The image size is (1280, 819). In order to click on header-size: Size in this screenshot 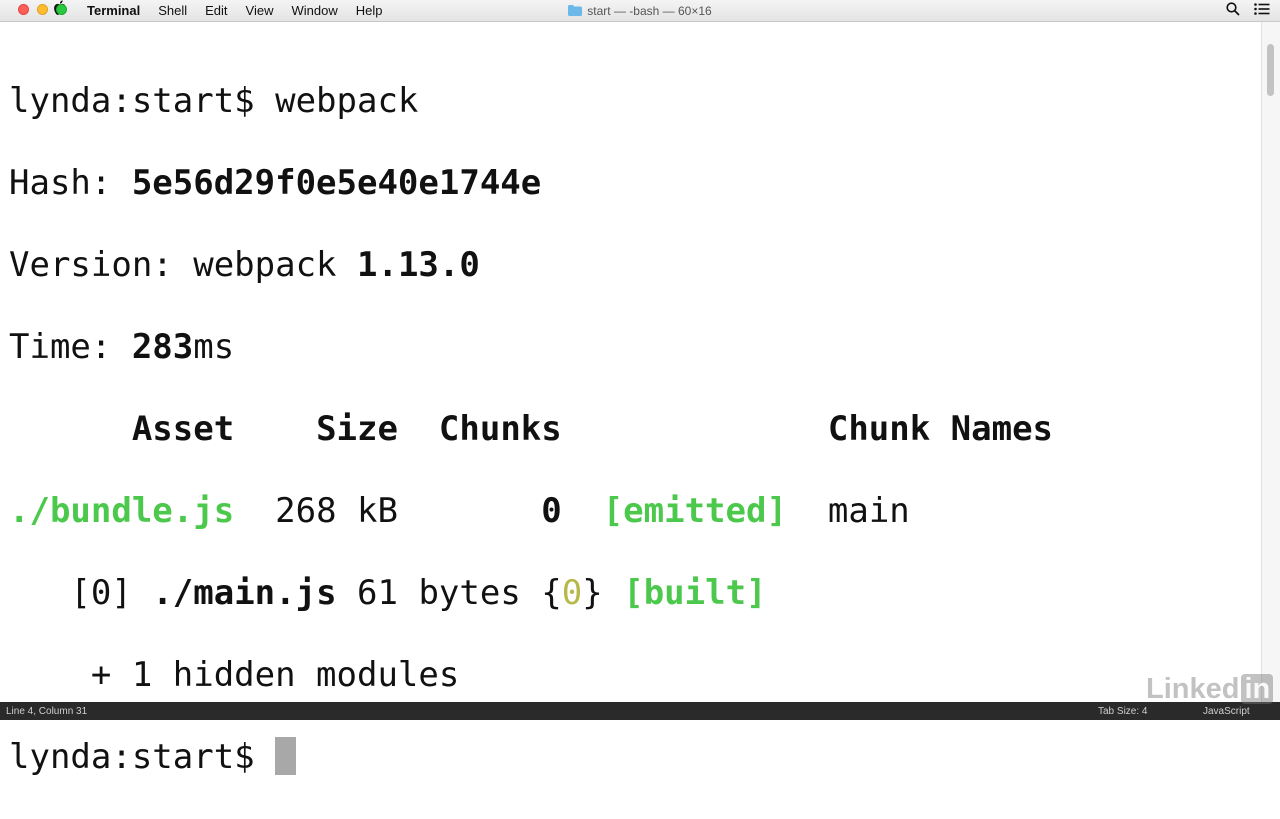, I will do `click(357, 429)`.